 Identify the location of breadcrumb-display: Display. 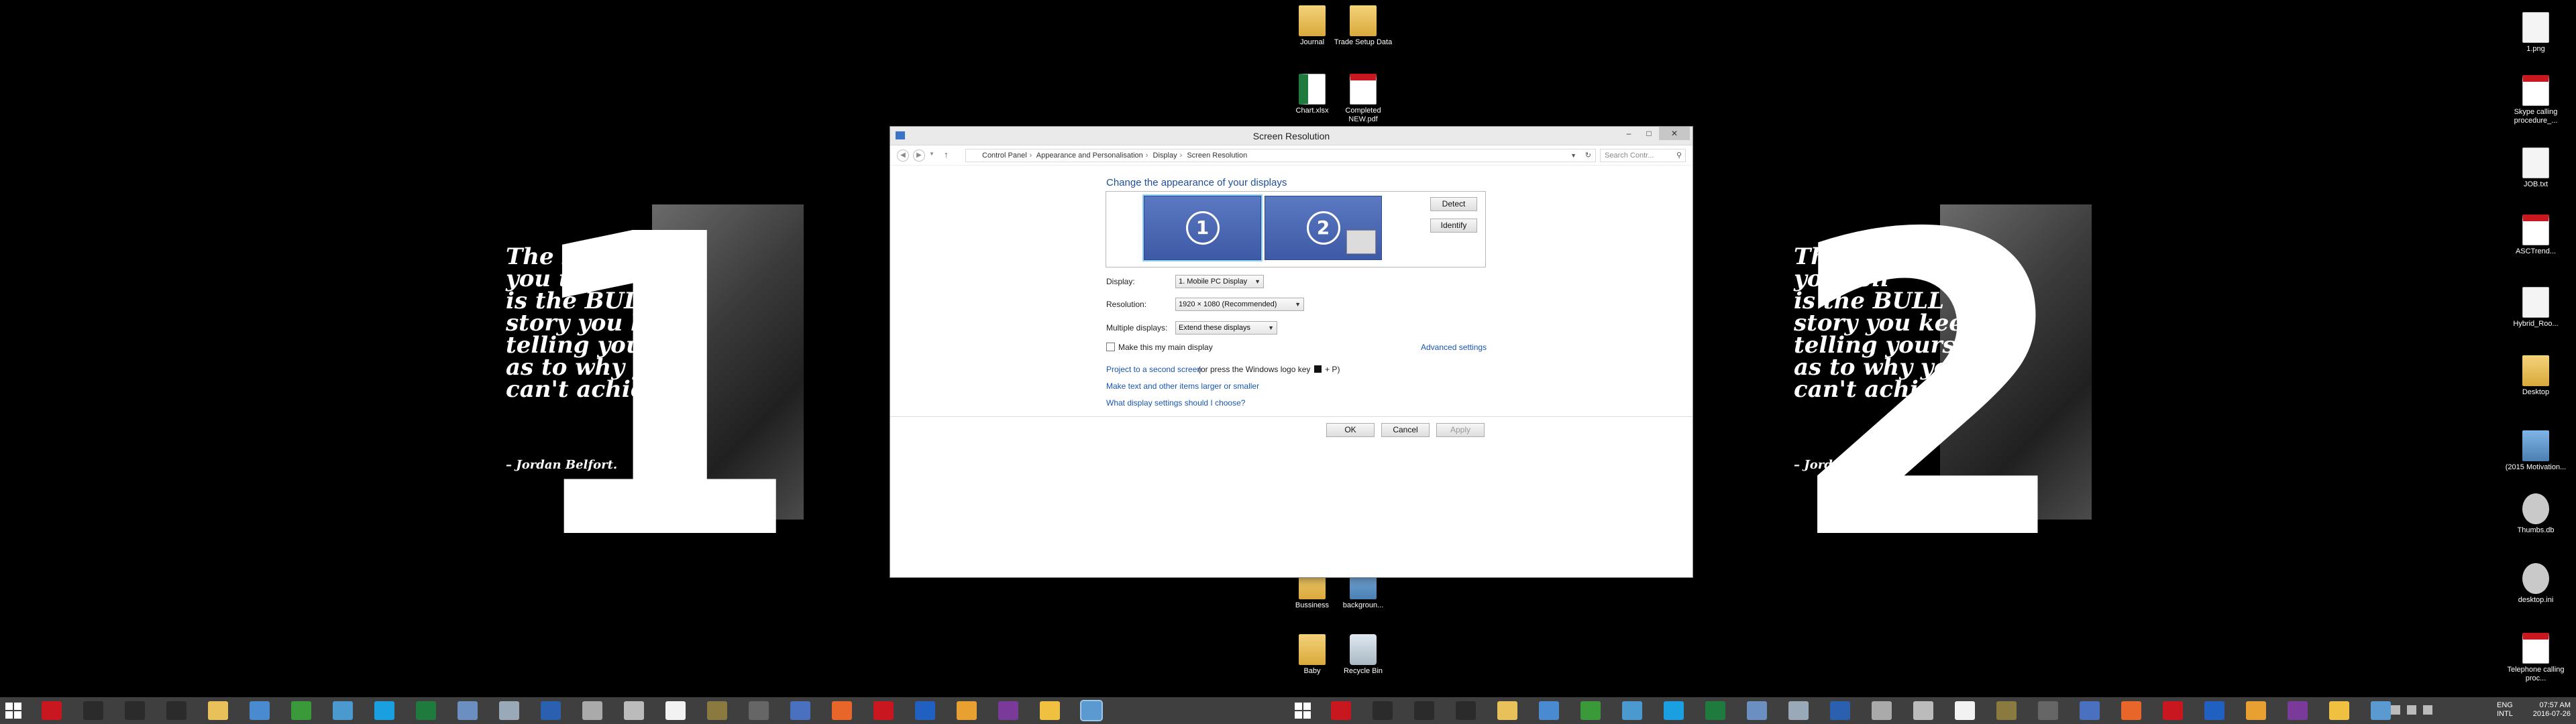
(1165, 156).